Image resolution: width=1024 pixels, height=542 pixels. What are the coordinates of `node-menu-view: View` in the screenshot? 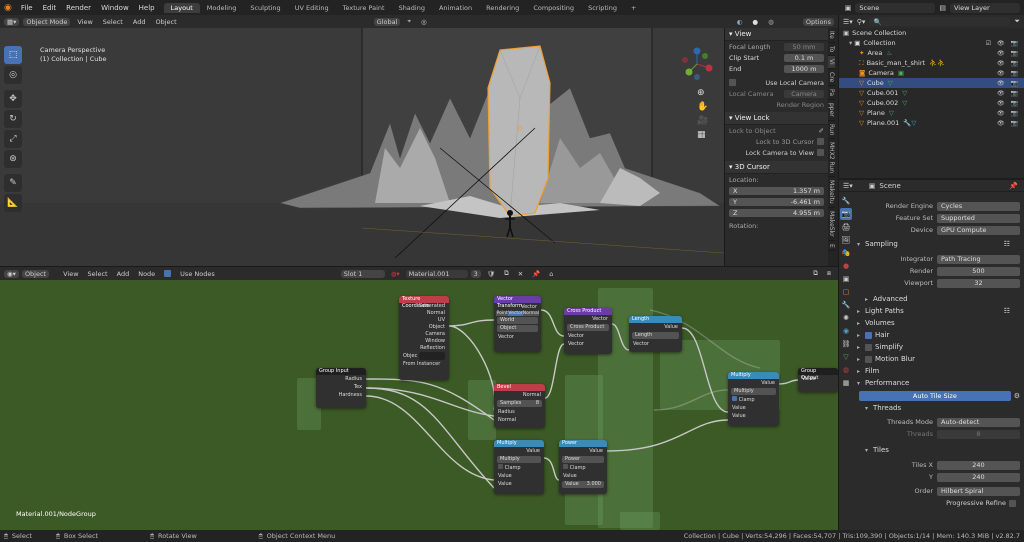 It's located at (70, 274).